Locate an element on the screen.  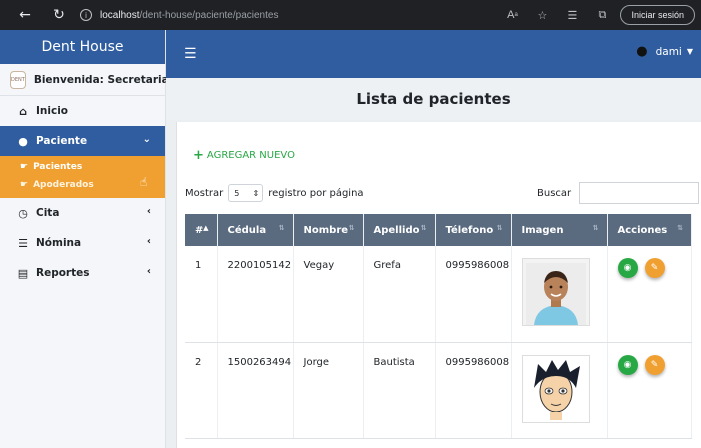
cartoon-avatar-icon is located at coordinates (556, 389).